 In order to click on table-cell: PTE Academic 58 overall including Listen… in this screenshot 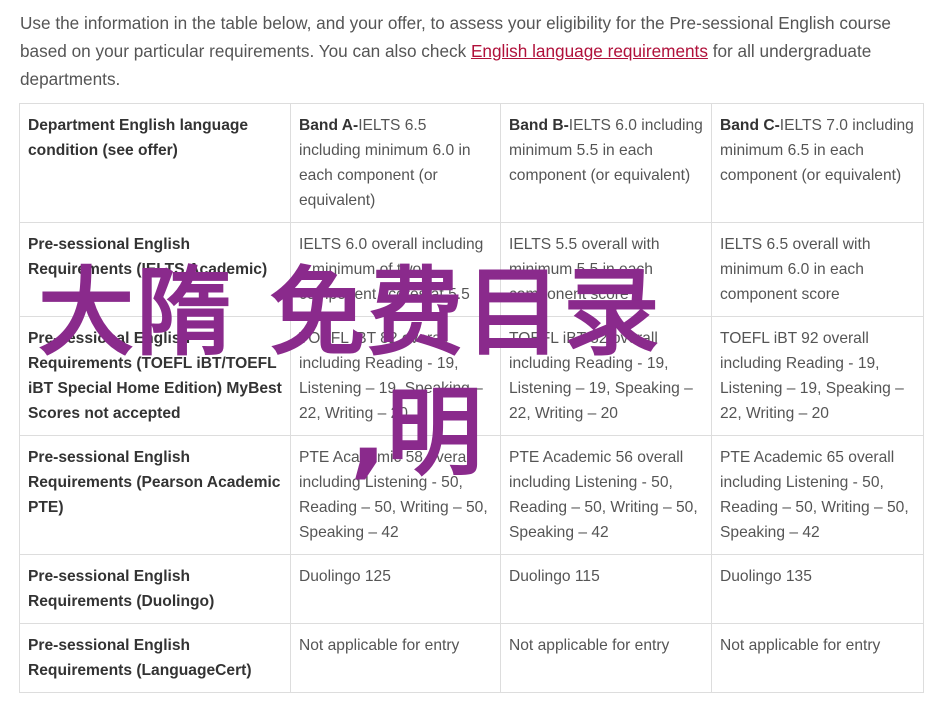, I will do `click(395, 495)`.